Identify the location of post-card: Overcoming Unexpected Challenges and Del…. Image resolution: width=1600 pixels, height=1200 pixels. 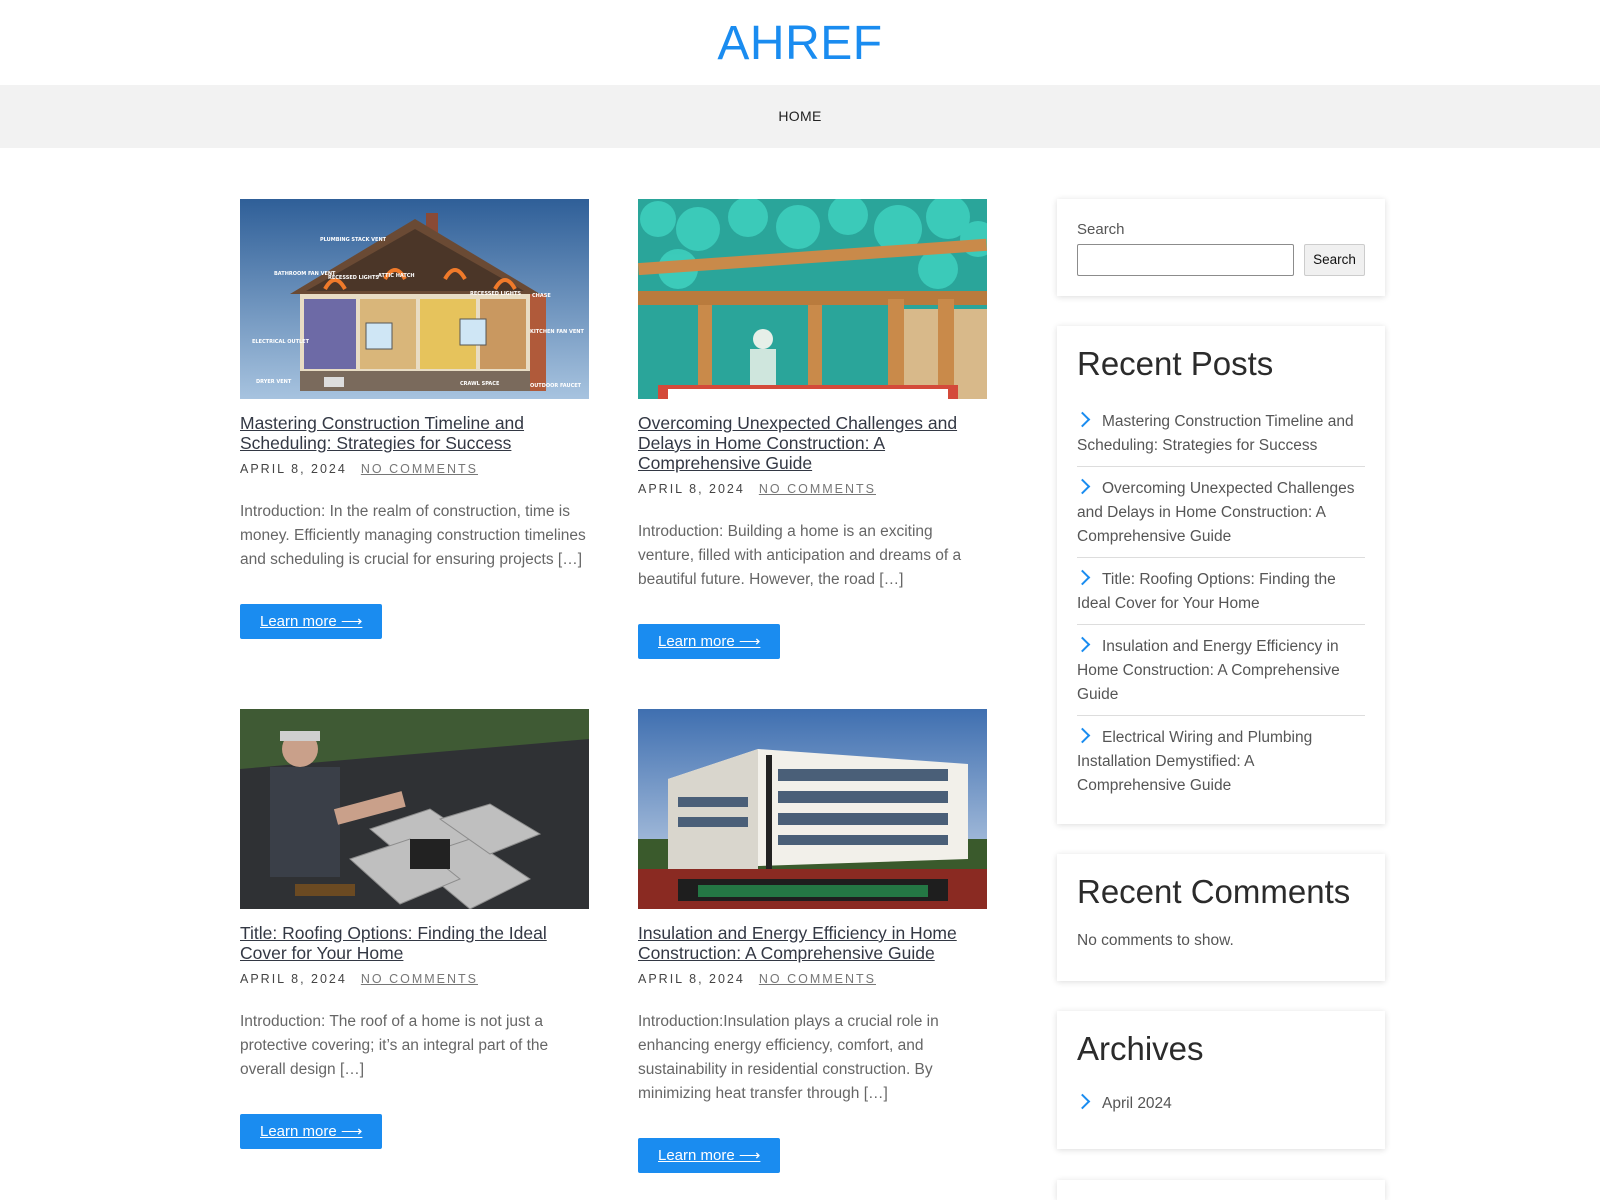
(812, 429).